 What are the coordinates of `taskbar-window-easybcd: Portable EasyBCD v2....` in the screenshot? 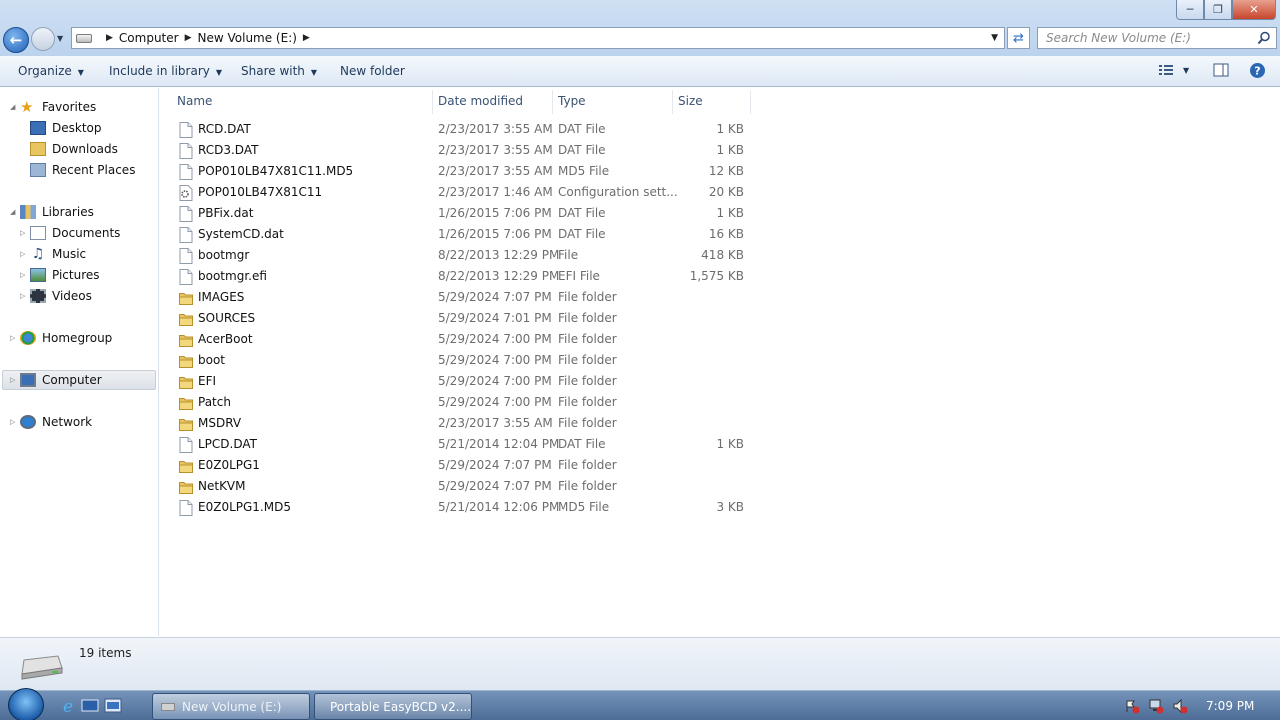 It's located at (393, 706).